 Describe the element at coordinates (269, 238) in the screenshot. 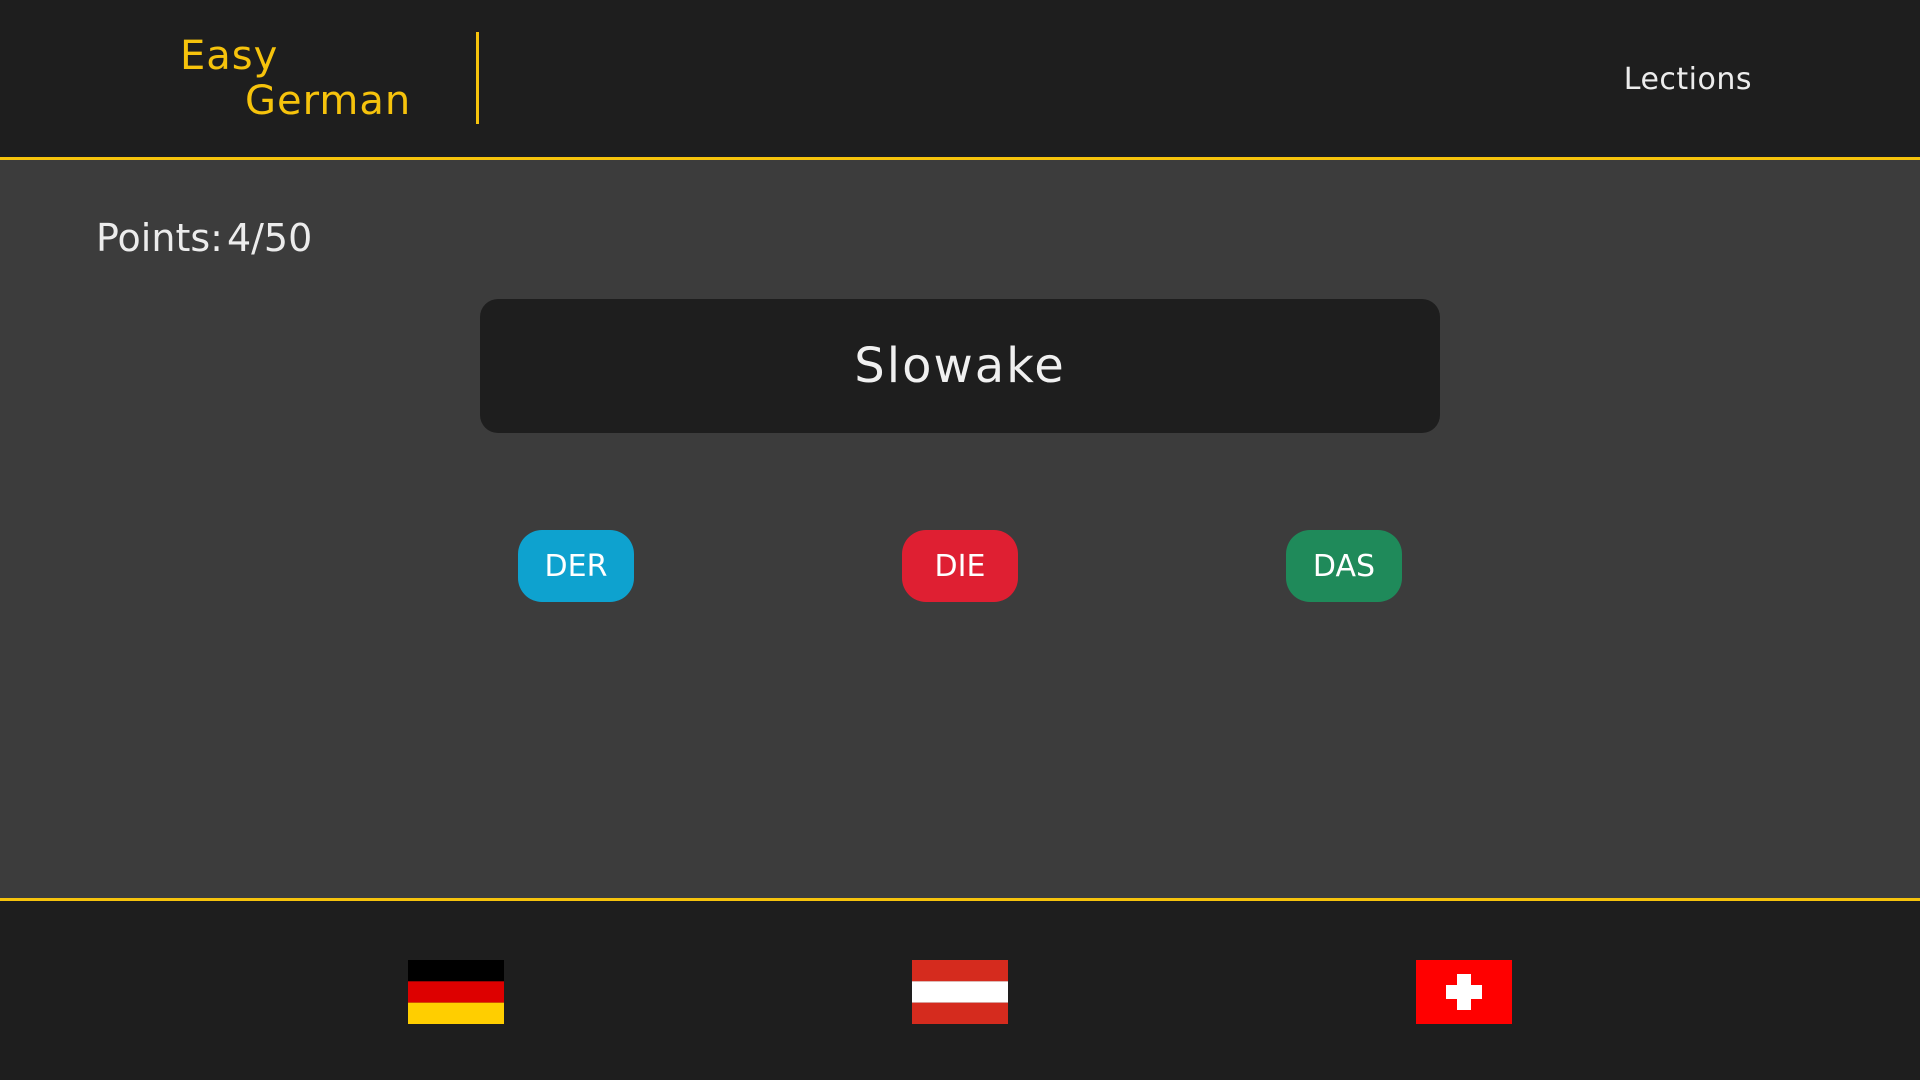

I see `points-value: 4/50` at that location.